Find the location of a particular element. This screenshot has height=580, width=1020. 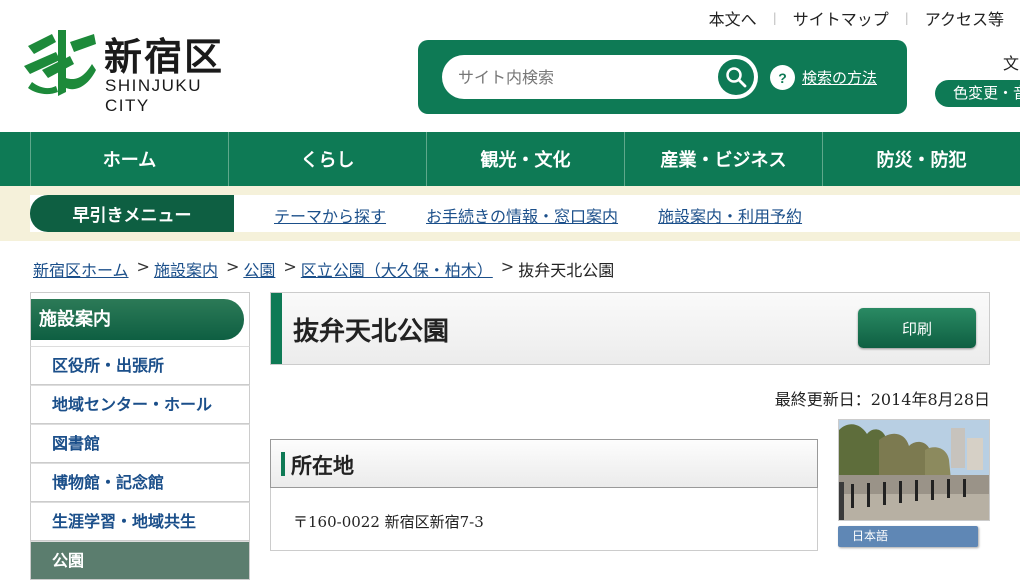

sidebar-item-ward-office: 区役所・出張所 is located at coordinates (140, 365).